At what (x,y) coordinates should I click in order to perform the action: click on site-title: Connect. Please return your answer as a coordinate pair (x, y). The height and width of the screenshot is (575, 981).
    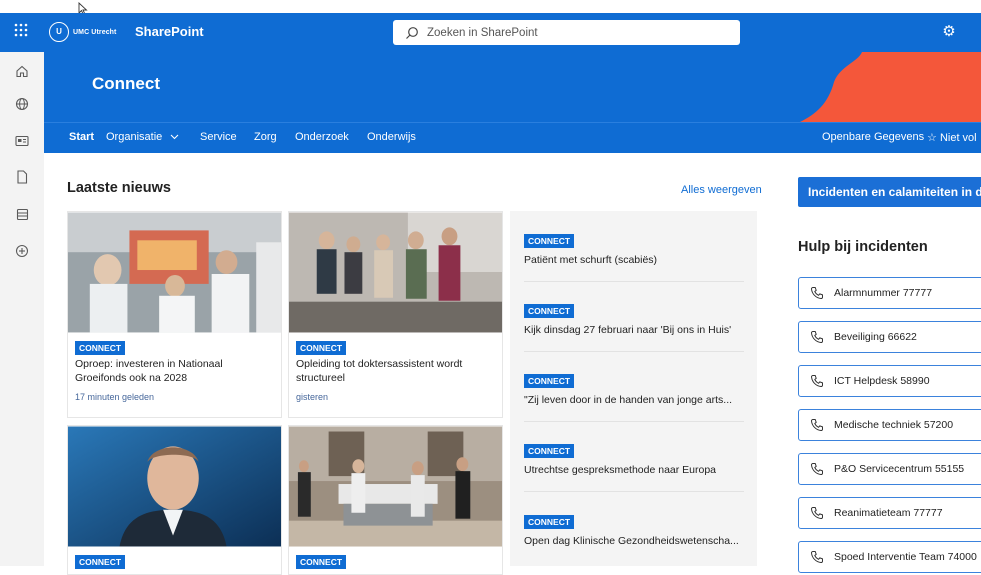
    Looking at the image, I should click on (126, 84).